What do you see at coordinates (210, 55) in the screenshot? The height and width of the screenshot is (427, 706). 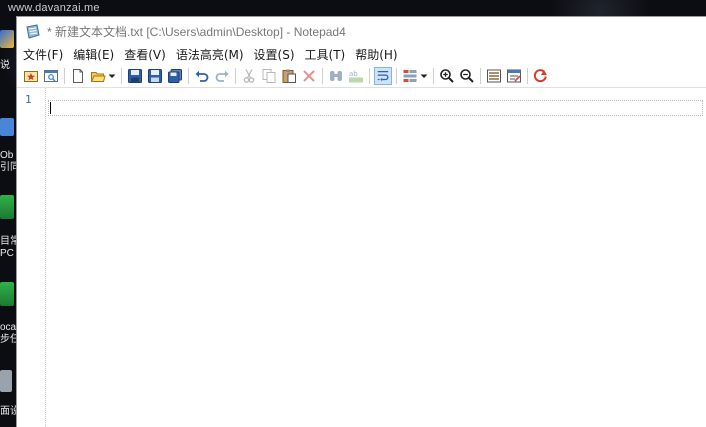 I see `menu-syntax: 语法高亮(M)` at bounding box center [210, 55].